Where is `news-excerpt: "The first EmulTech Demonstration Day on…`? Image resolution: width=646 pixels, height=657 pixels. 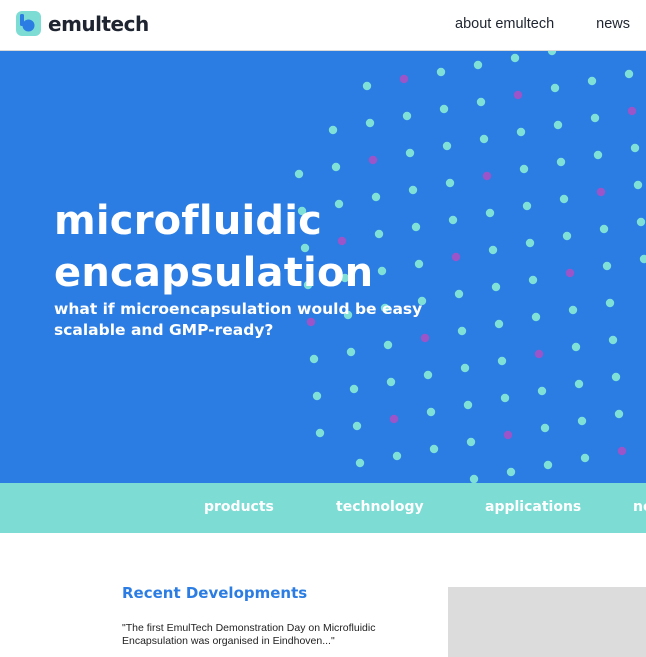
news-excerpt: "The first EmulTech Demonstration Day on… is located at coordinates (281, 635).